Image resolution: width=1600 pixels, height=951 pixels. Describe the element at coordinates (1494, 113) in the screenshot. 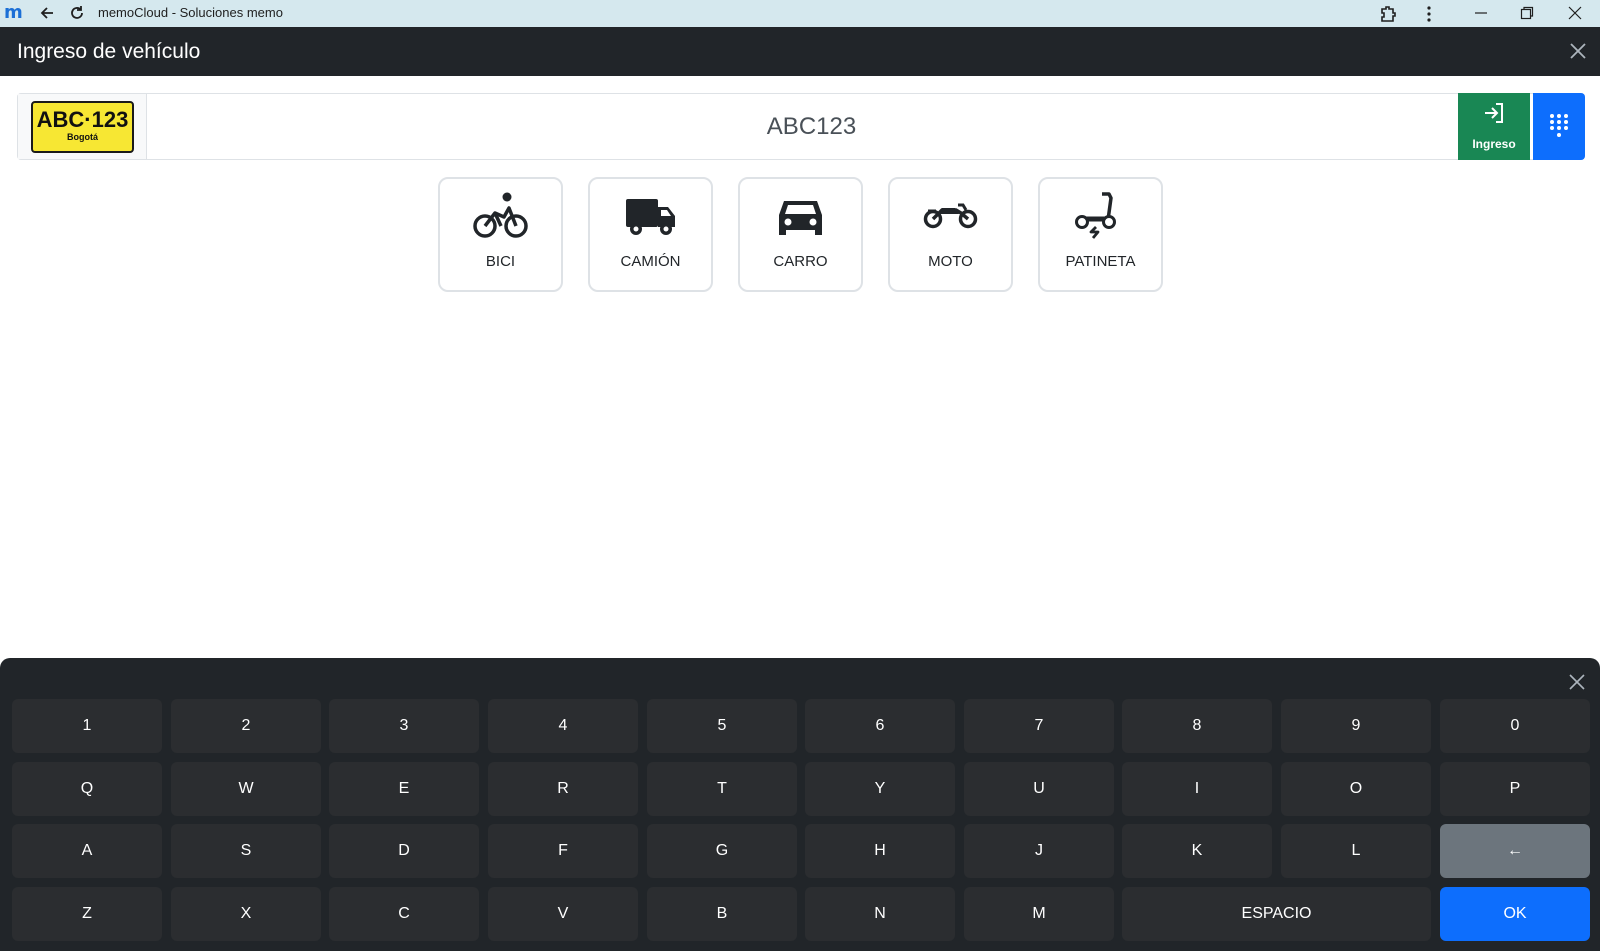

I see `sign-in-icon` at that location.